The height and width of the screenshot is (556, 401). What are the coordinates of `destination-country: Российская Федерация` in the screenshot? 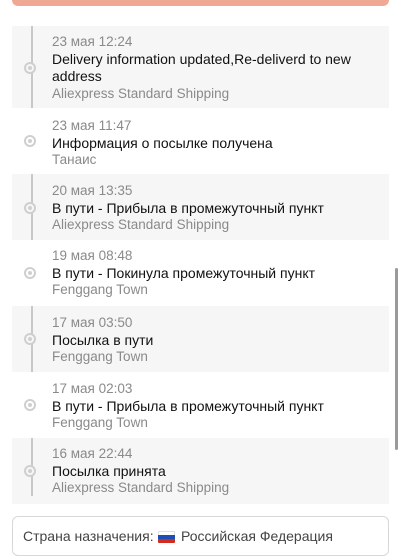 It's located at (257, 536).